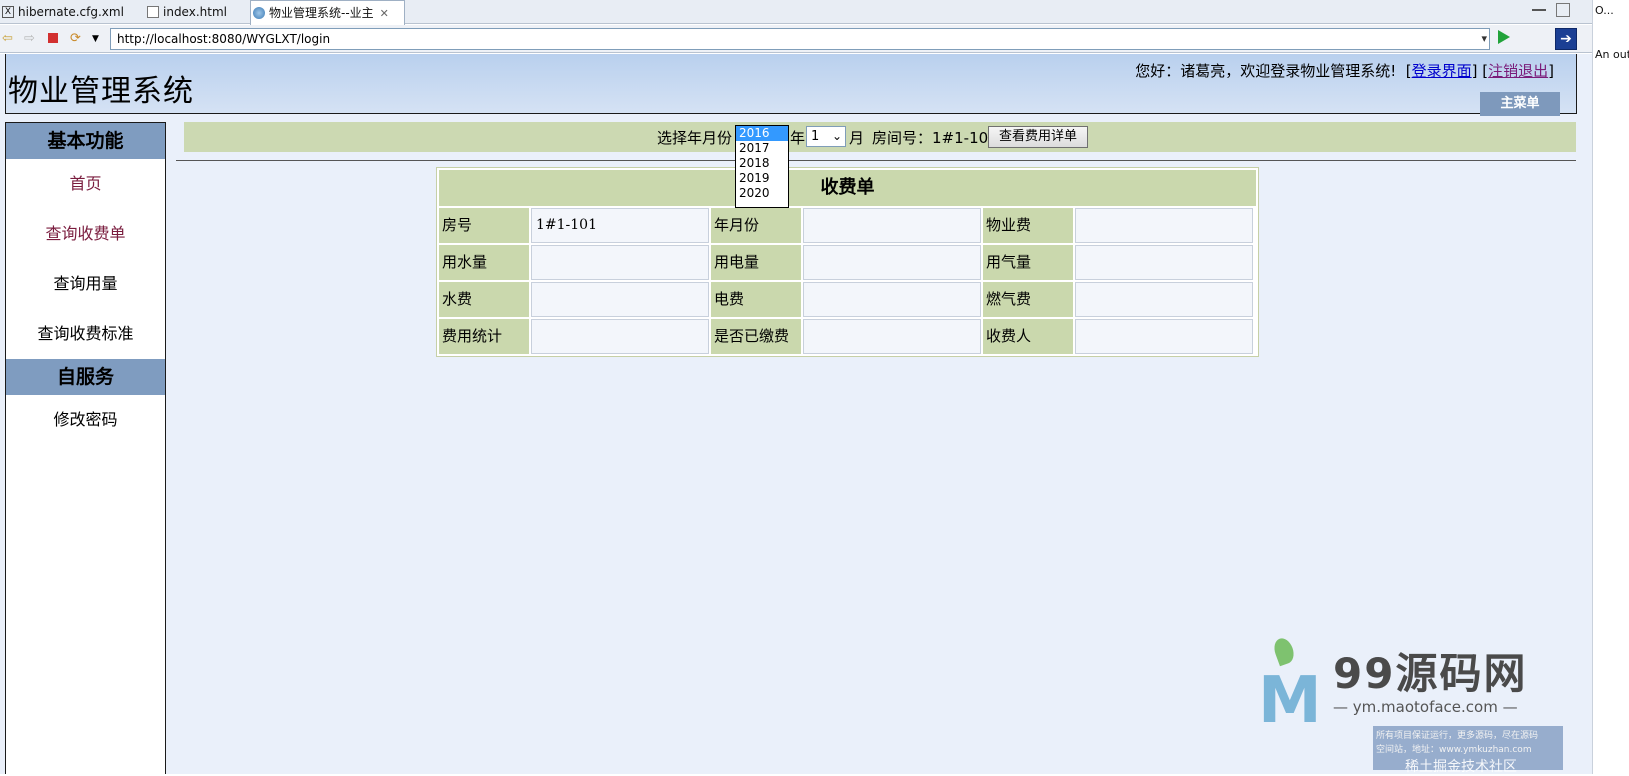  What do you see at coordinates (85, 377) in the screenshot?
I see `sidebar-section-self-service: 自服务` at bounding box center [85, 377].